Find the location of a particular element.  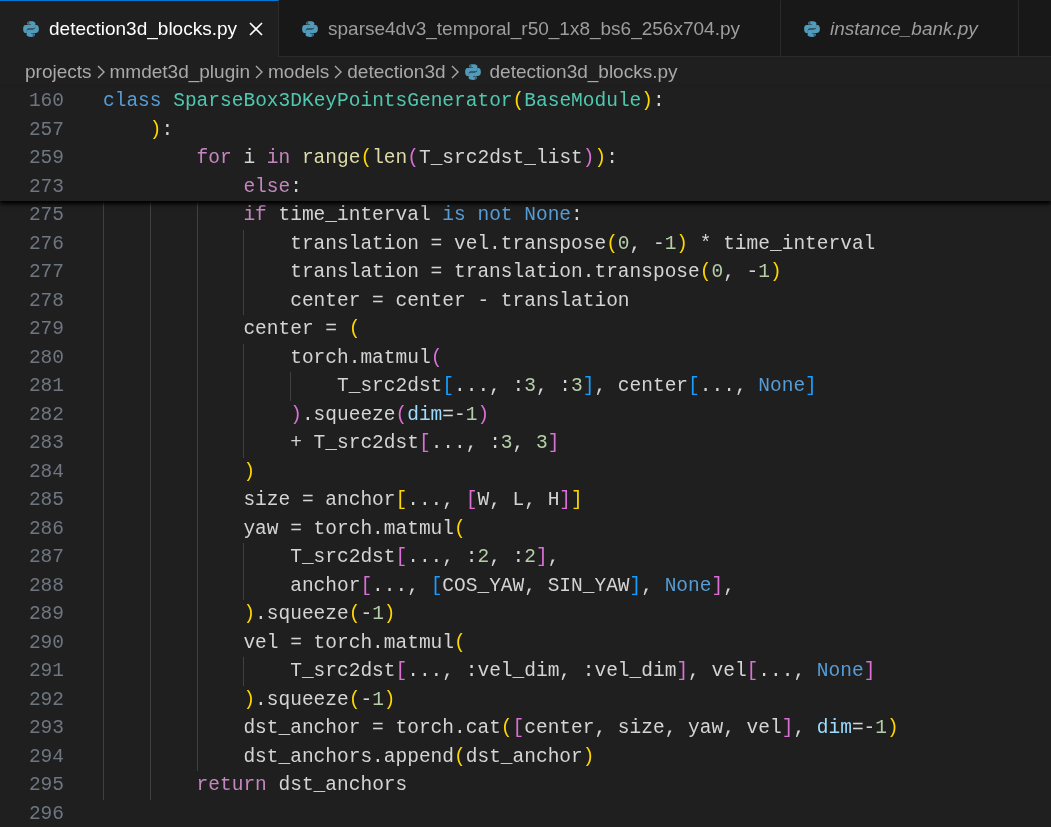

code-line: for i in range(len(T_src2dst_list)): is located at coordinates (407, 158).